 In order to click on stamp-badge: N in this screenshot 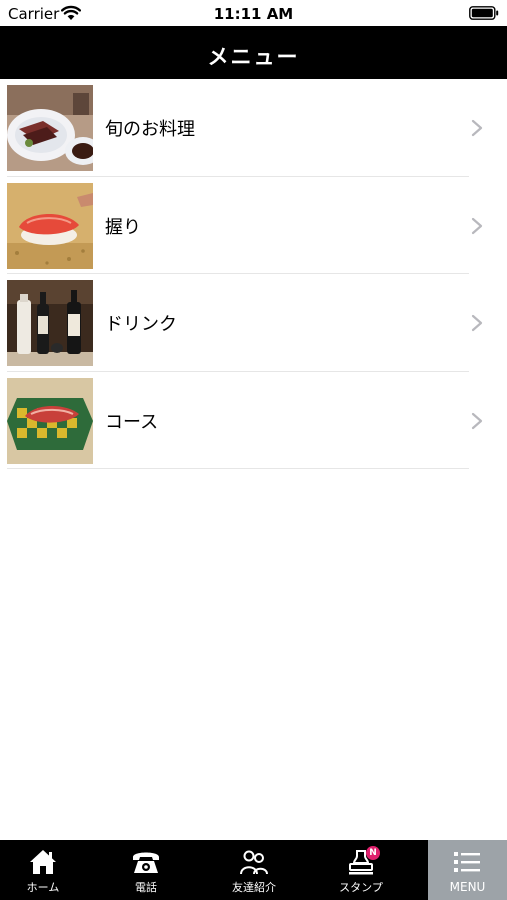, I will do `click(373, 853)`.